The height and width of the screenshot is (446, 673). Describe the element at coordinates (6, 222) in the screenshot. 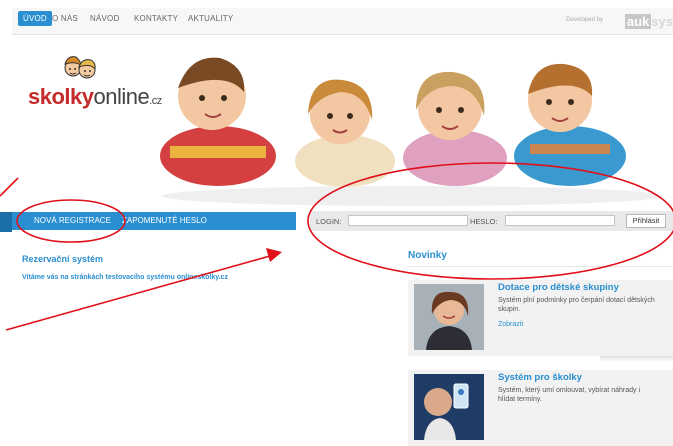

I see `left-edge-strip` at that location.